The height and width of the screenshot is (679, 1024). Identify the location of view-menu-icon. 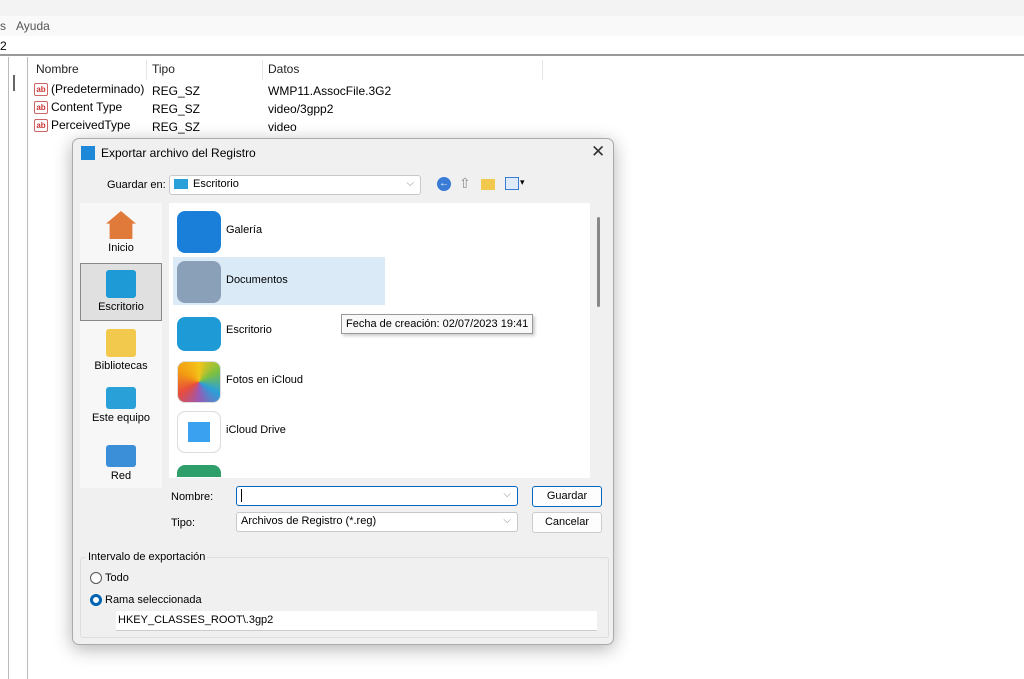
(512, 183).